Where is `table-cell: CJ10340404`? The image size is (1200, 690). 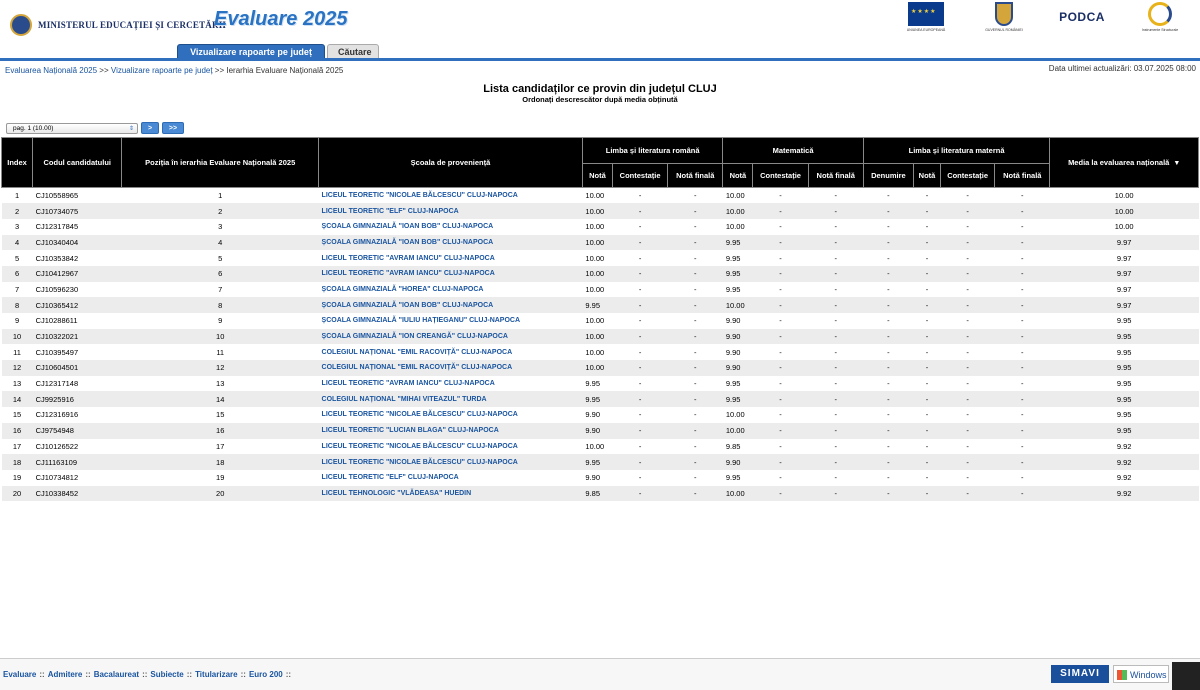
table-cell: CJ10340404 is located at coordinates (77, 242).